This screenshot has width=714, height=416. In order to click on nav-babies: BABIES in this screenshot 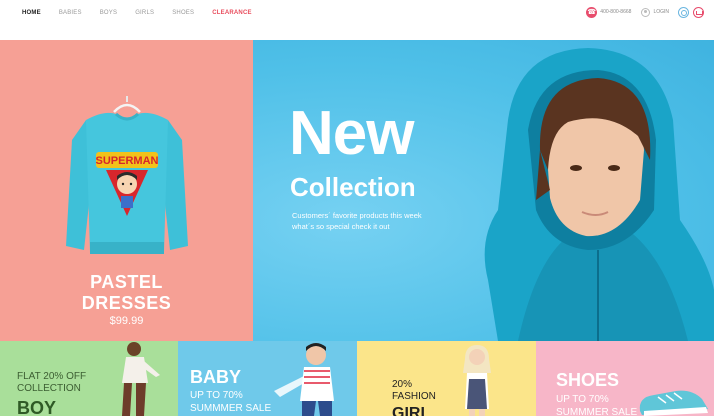, I will do `click(70, 13)`.